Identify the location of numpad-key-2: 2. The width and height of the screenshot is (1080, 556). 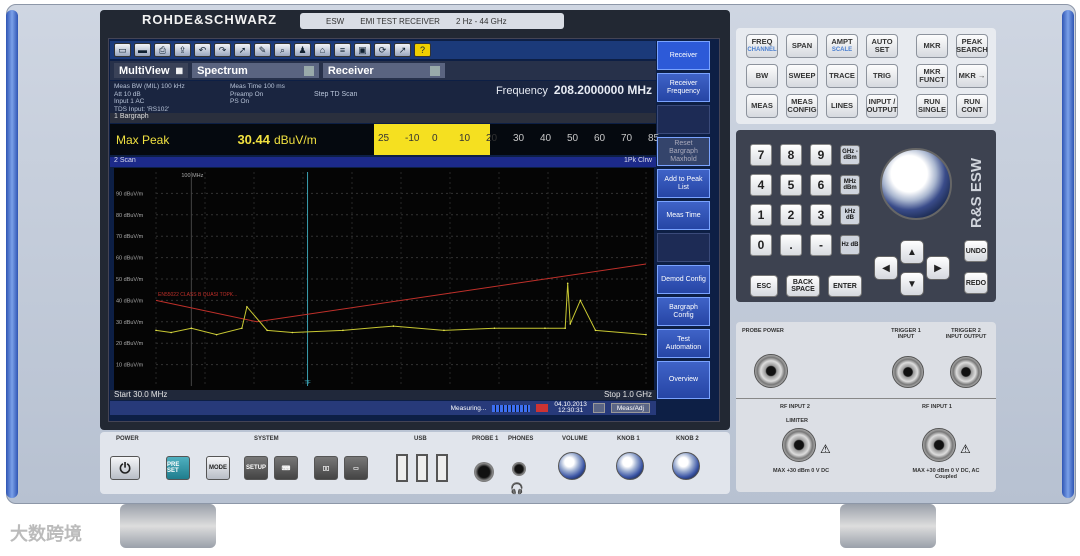
(791, 215).